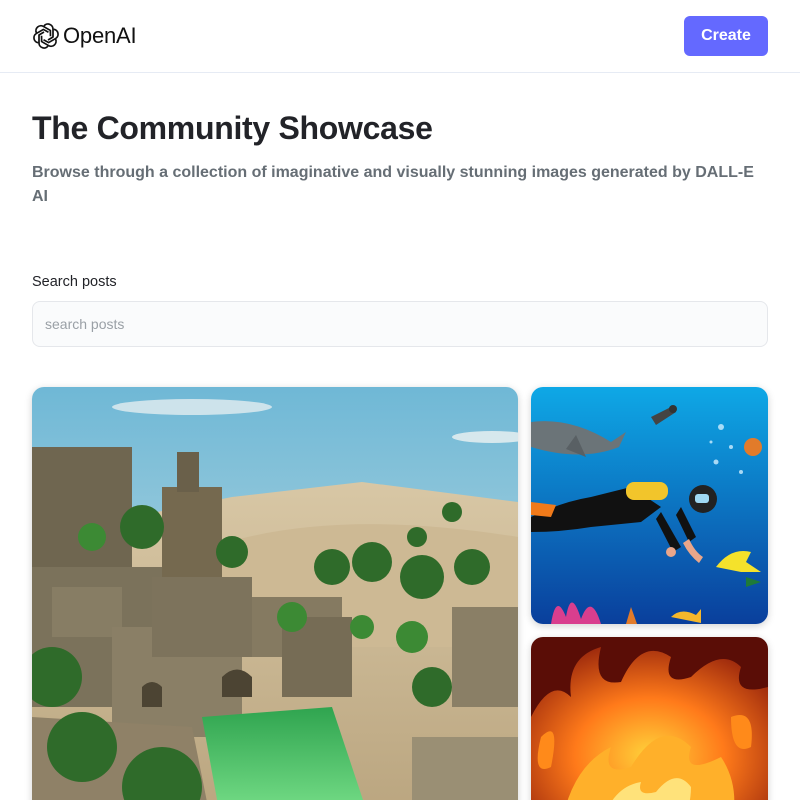 This screenshot has width=800, height=800. I want to click on scuba-diver-image, so click(649, 505).